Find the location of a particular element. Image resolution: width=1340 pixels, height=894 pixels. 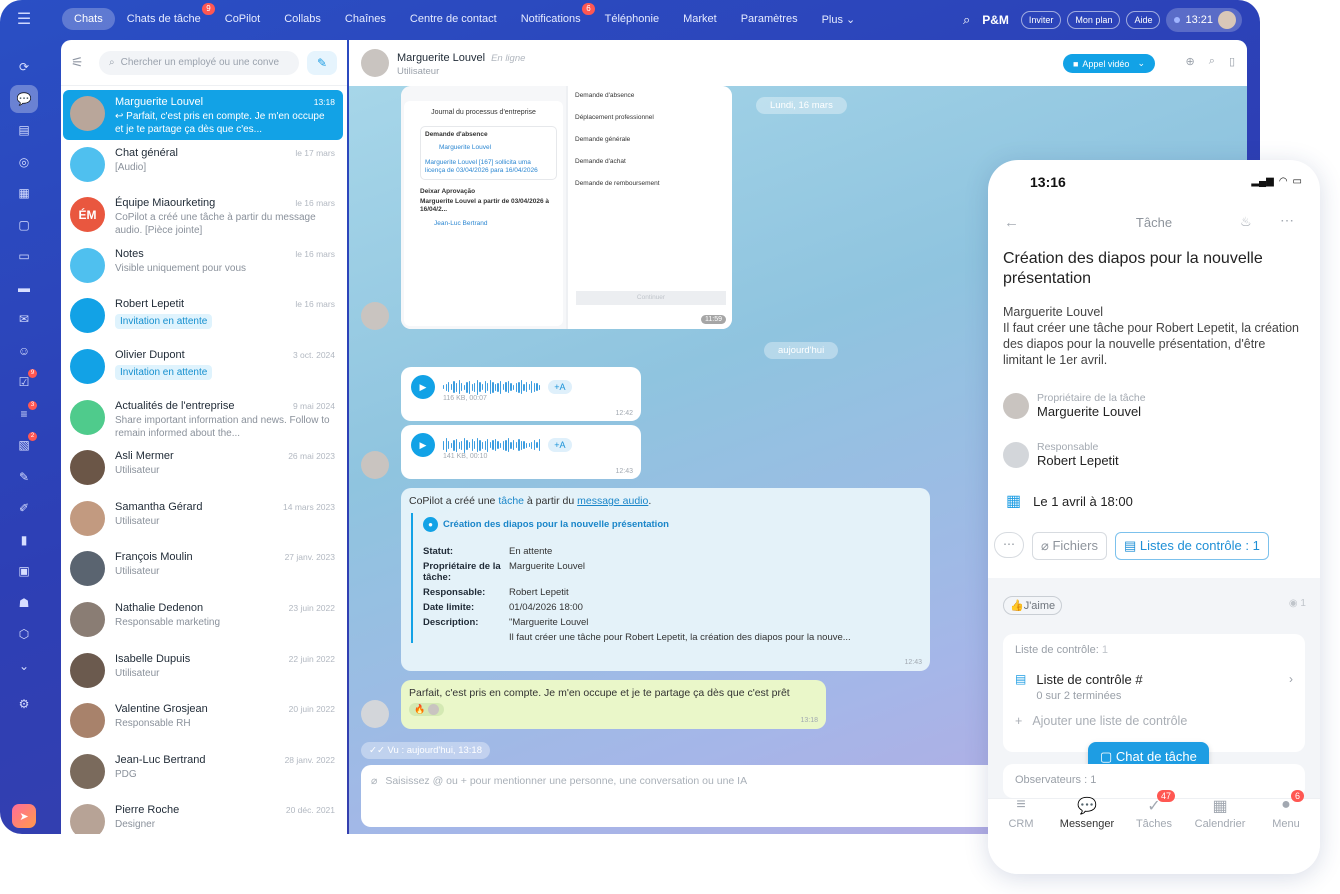

more-icon: ⋯ is located at coordinates (1287, 220).